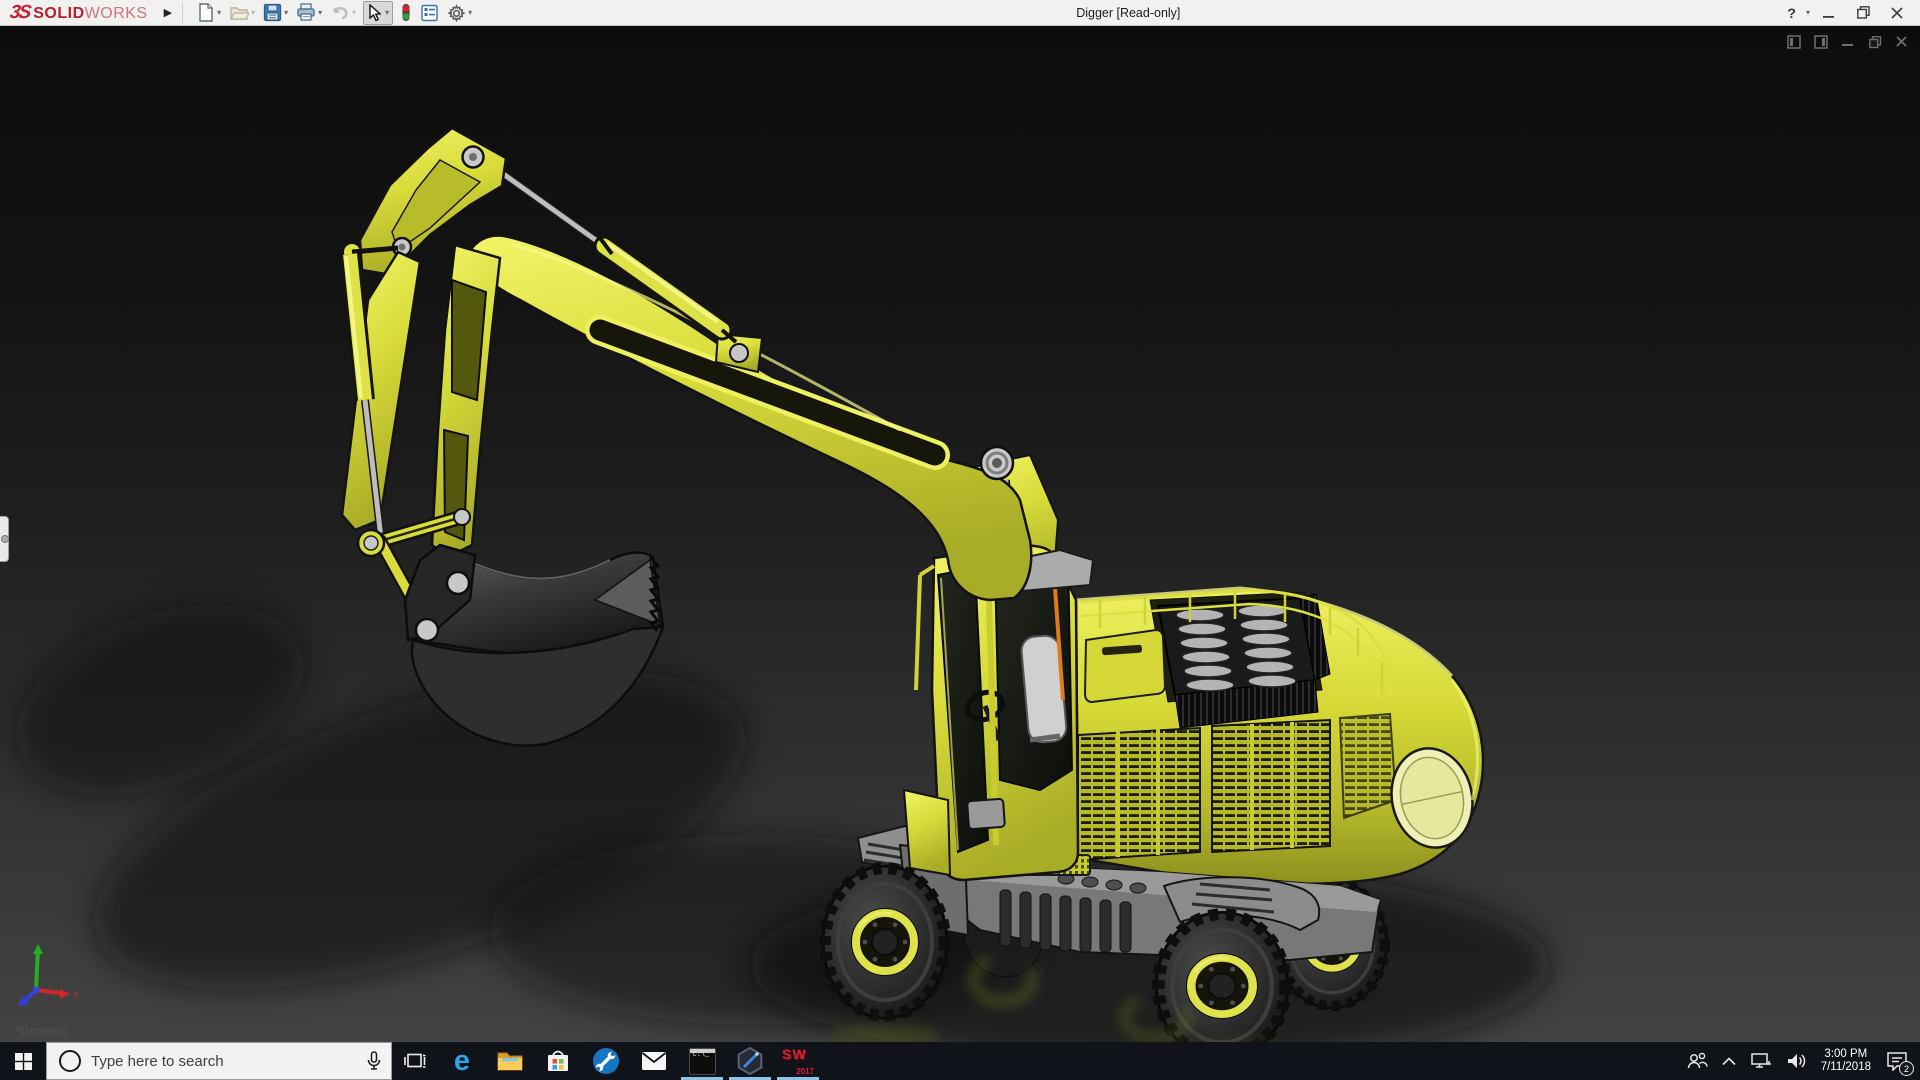 Image resolution: width=1920 pixels, height=1080 pixels. Describe the element at coordinates (456, 13) in the screenshot. I see `options-gear-icon` at that location.